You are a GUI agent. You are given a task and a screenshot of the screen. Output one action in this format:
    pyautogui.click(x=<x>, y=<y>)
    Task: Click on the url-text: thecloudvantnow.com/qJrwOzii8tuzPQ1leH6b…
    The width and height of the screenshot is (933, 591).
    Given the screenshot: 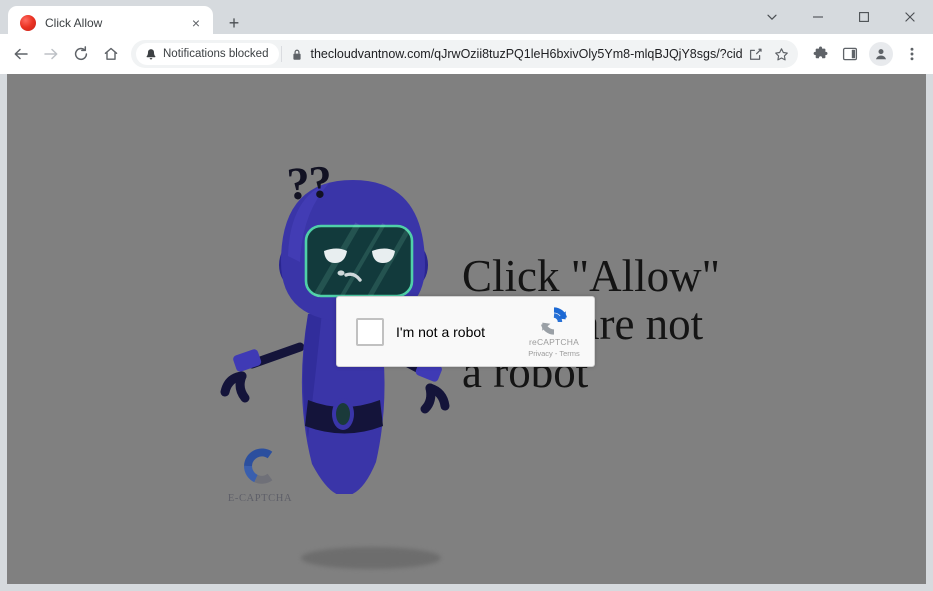 What is the action you would take?
    pyautogui.click(x=526, y=54)
    